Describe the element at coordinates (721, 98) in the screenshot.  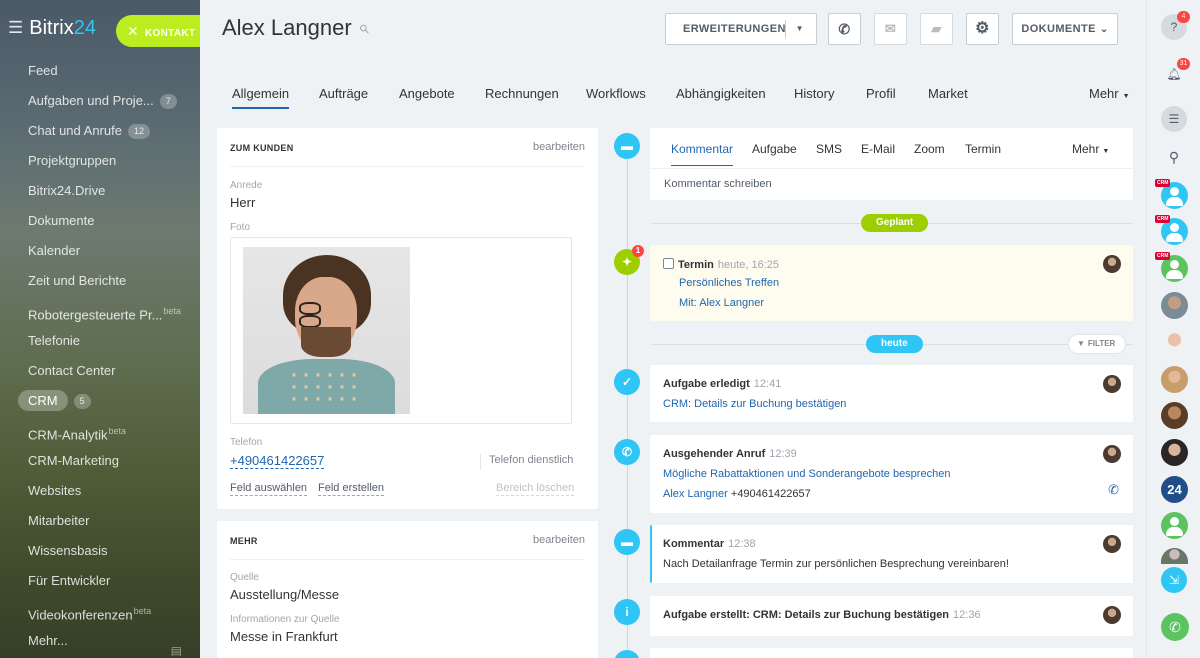
I see `tab-abhaengigkeiten: Abhängigkeiten` at that location.